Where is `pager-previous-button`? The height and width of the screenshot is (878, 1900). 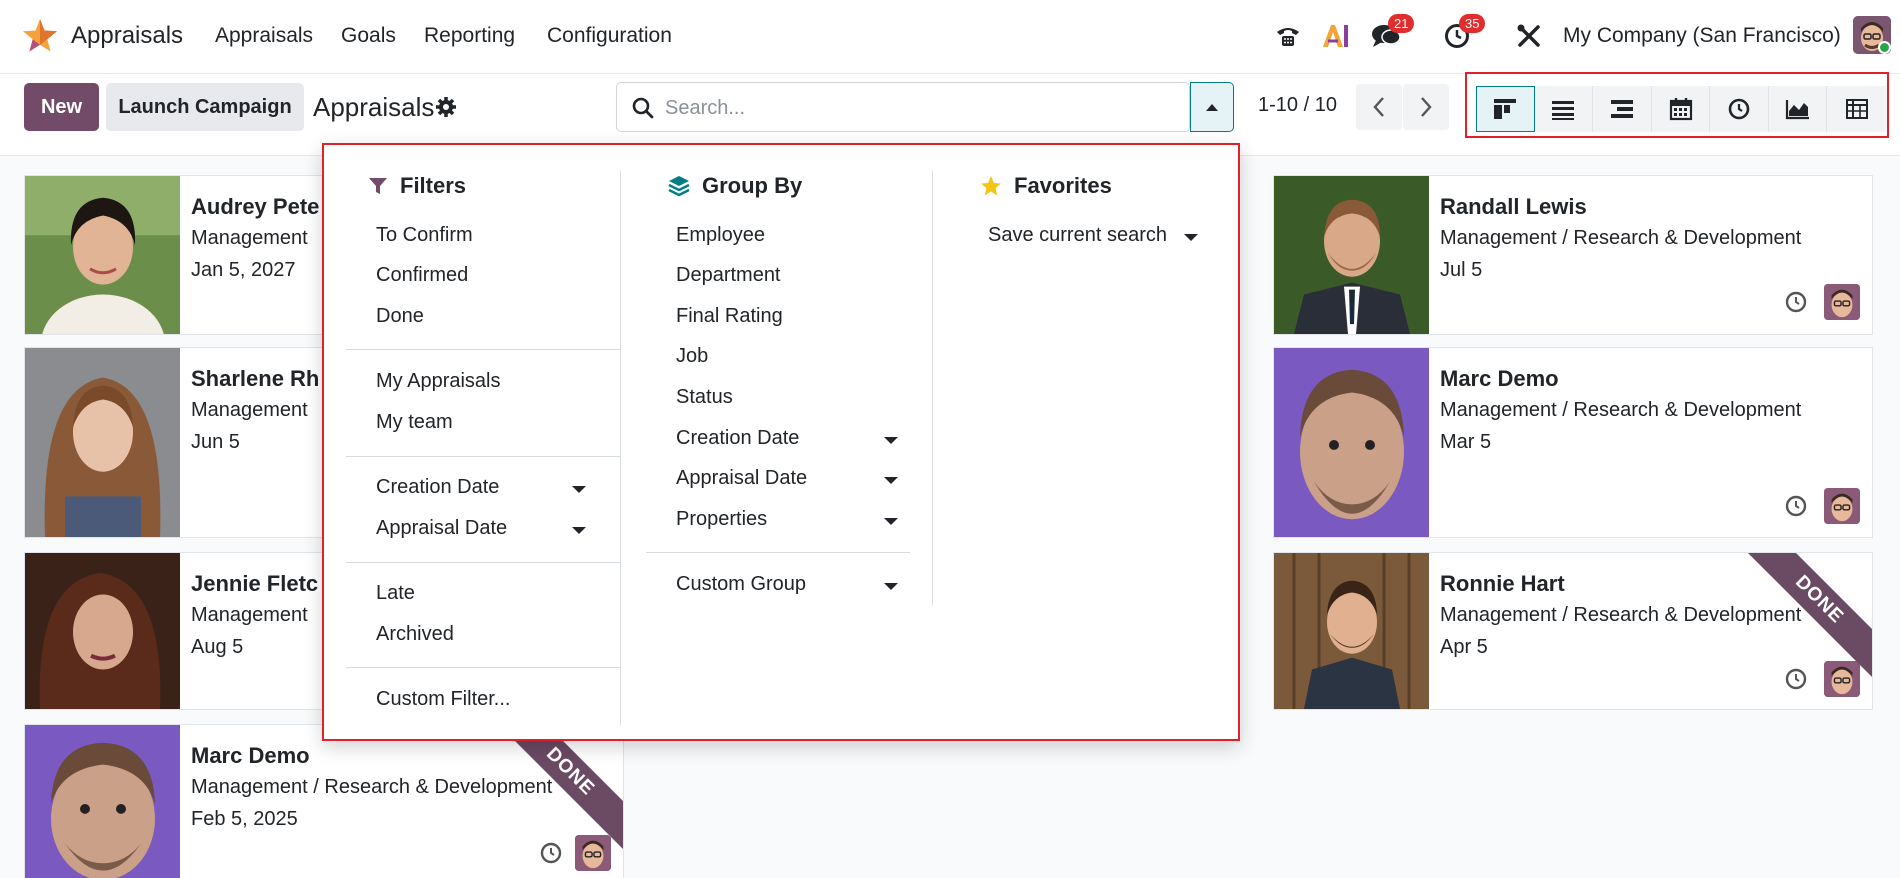
pager-previous-button is located at coordinates (1379, 107).